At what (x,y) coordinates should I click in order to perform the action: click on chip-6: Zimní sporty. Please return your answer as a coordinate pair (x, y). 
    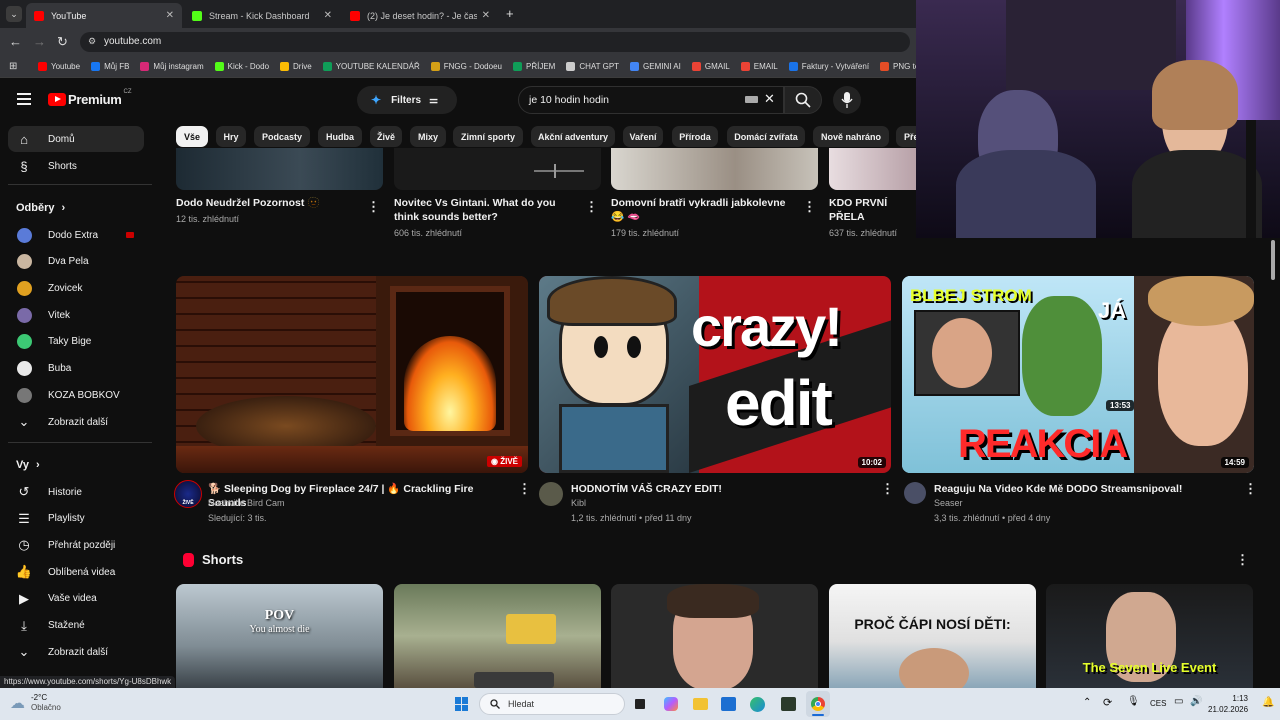
    Looking at the image, I should click on (488, 136).